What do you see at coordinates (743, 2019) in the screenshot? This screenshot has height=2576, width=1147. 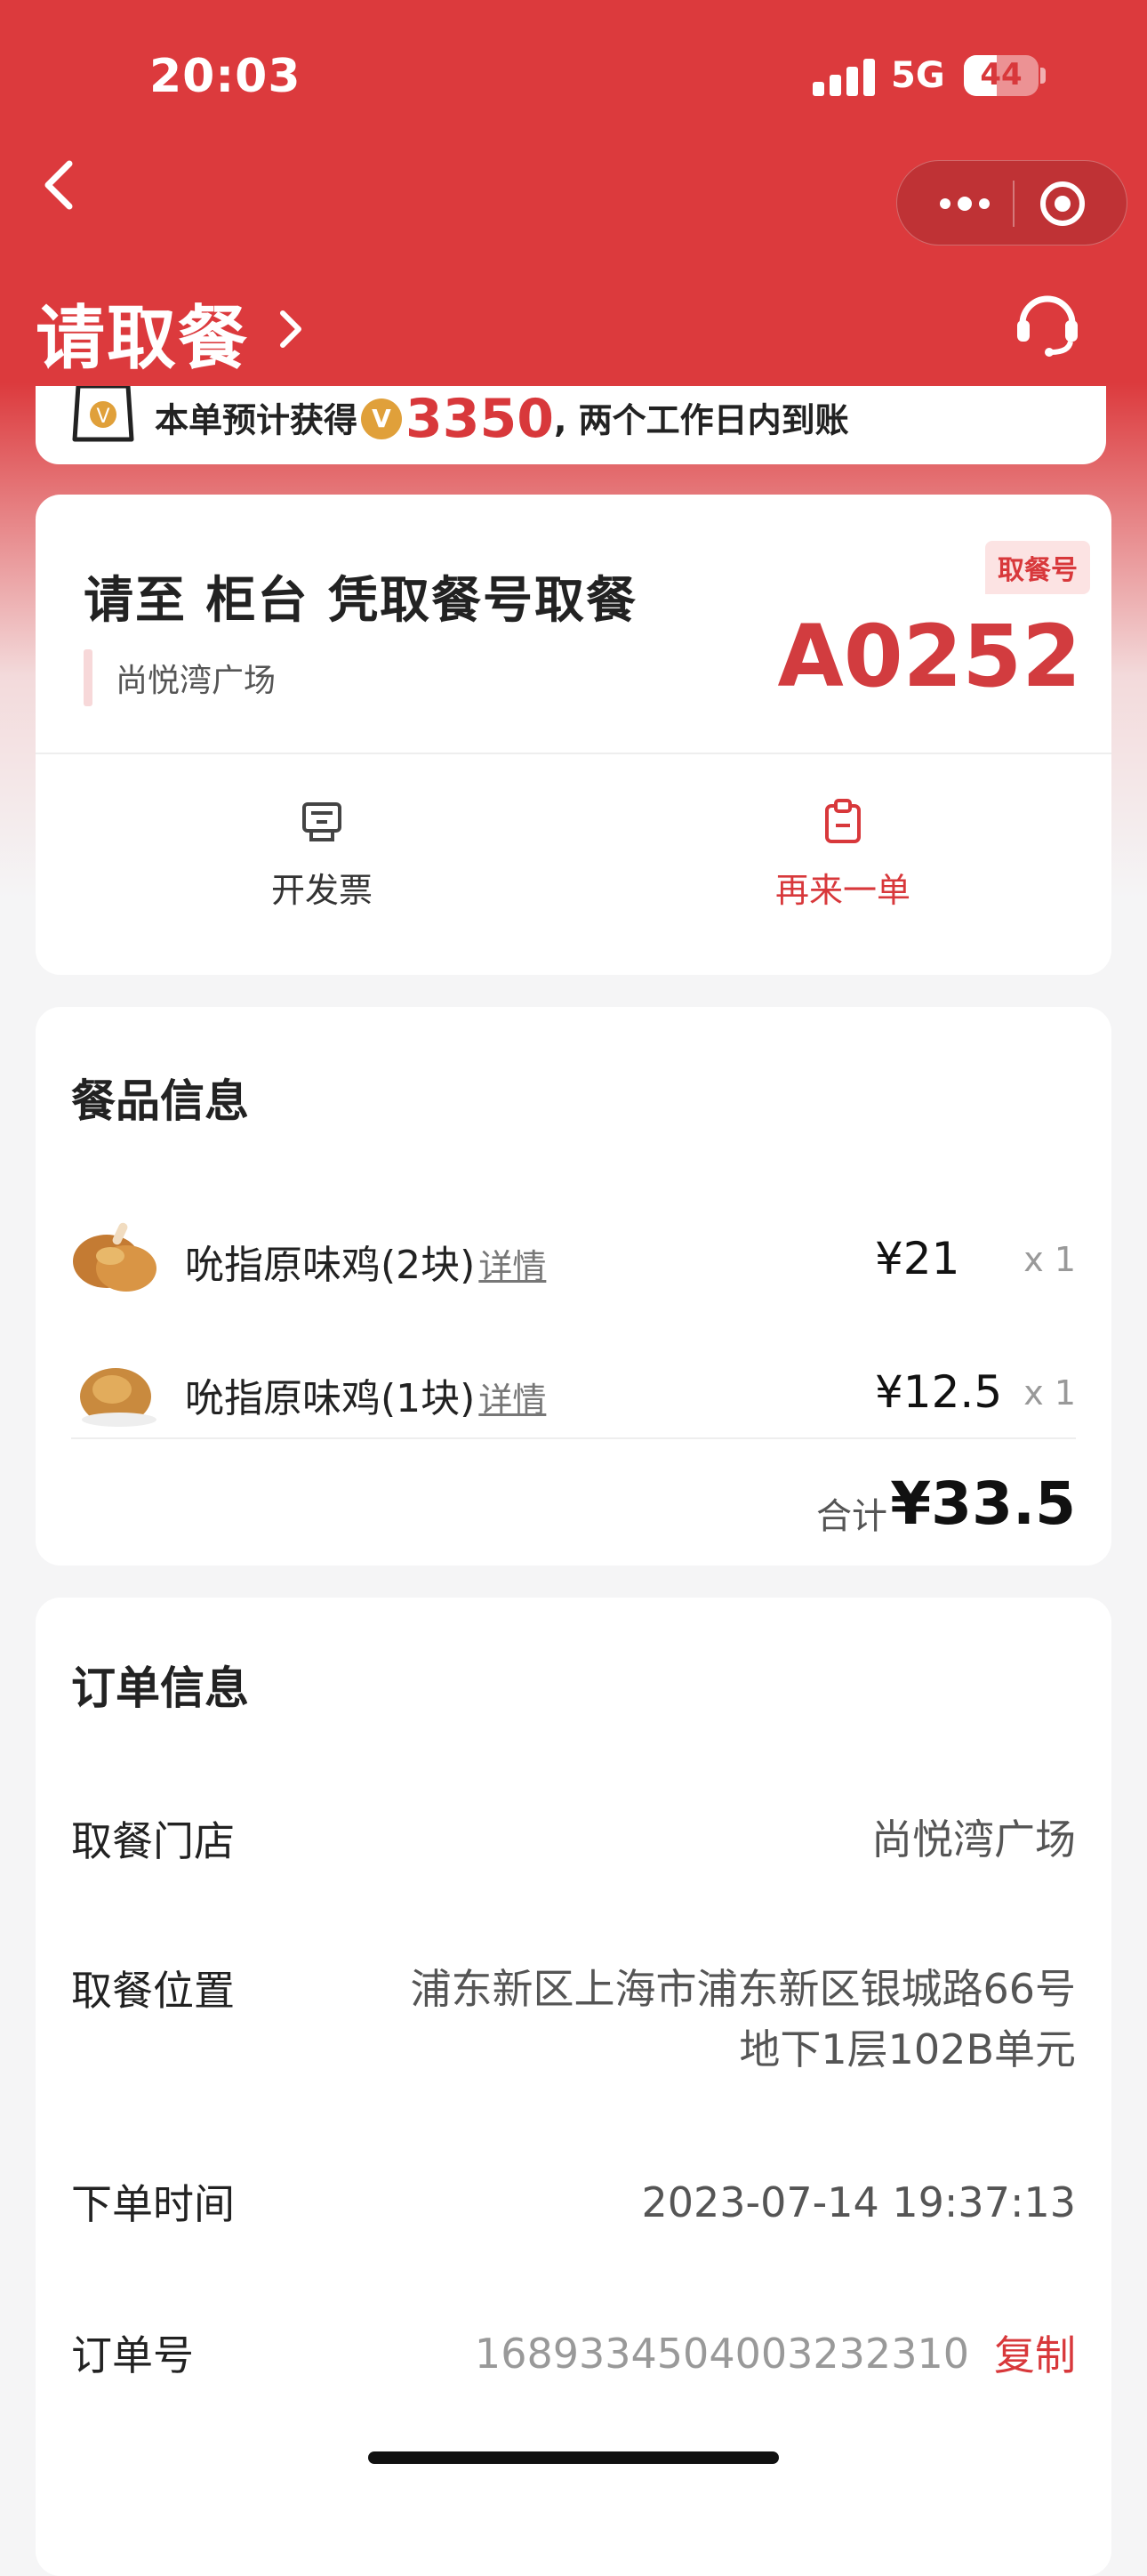 I see `order-location-value: 浦东新区上海市浦东新区银城路66号 地下1层102B单元` at bounding box center [743, 2019].